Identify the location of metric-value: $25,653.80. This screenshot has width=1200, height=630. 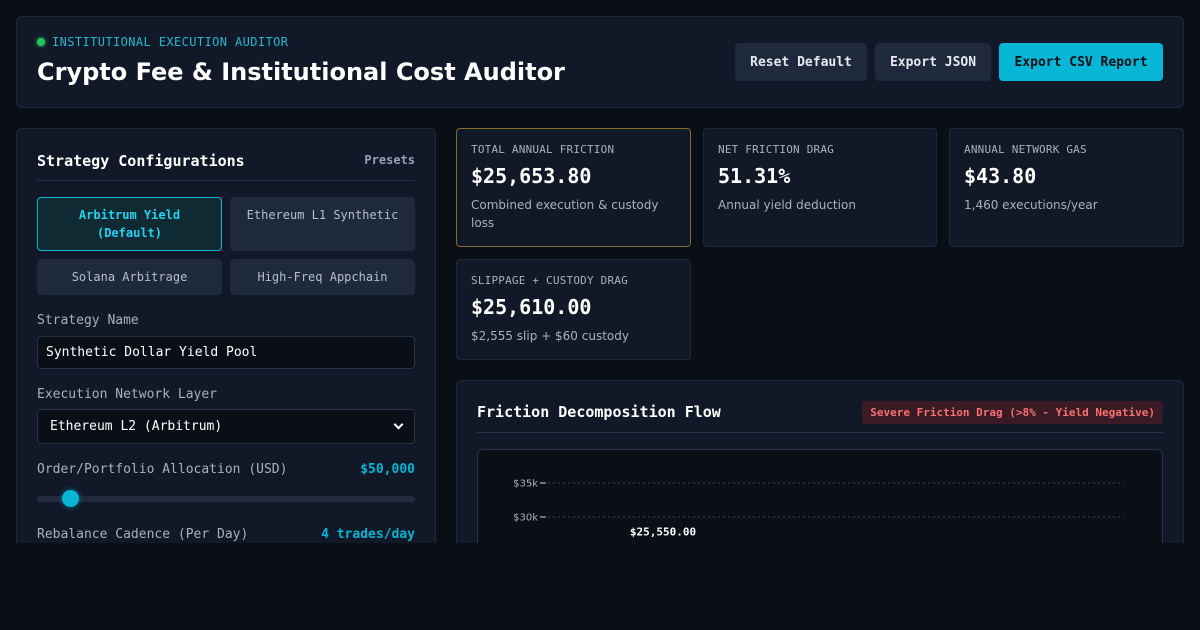
(531, 176).